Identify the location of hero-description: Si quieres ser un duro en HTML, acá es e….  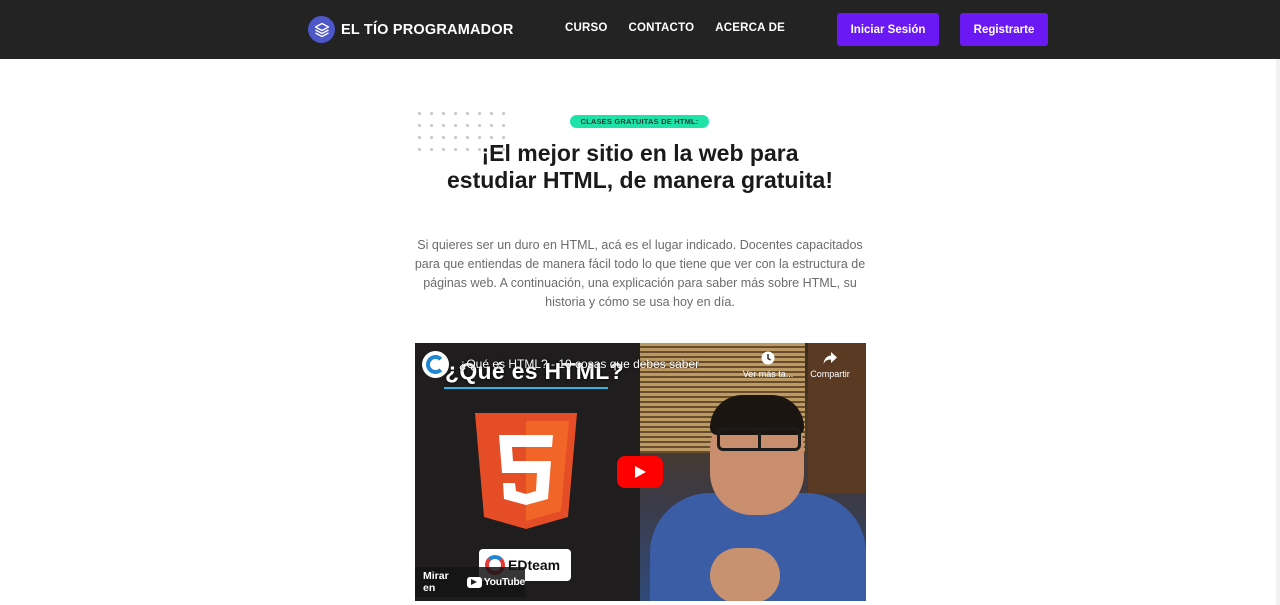
(640, 273).